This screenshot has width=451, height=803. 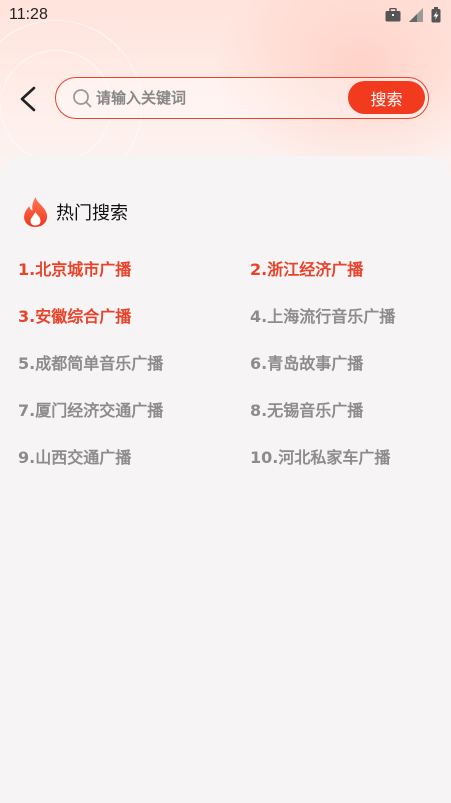 What do you see at coordinates (306, 268) in the screenshot?
I see `hot-search-item: 2.浙江经济广播` at bounding box center [306, 268].